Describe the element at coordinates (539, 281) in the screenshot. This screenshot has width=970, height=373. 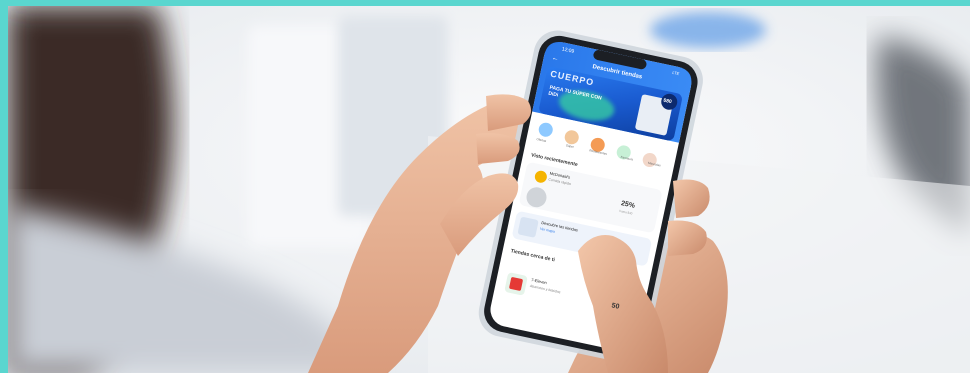
I see `nearby-store-name: 7-Eleven` at that location.